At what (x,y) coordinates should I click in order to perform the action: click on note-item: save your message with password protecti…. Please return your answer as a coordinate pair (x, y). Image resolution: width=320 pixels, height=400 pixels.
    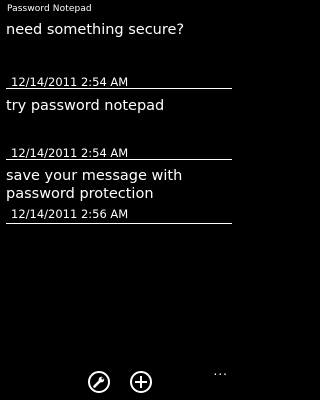
    Looking at the image, I should click on (119, 197).